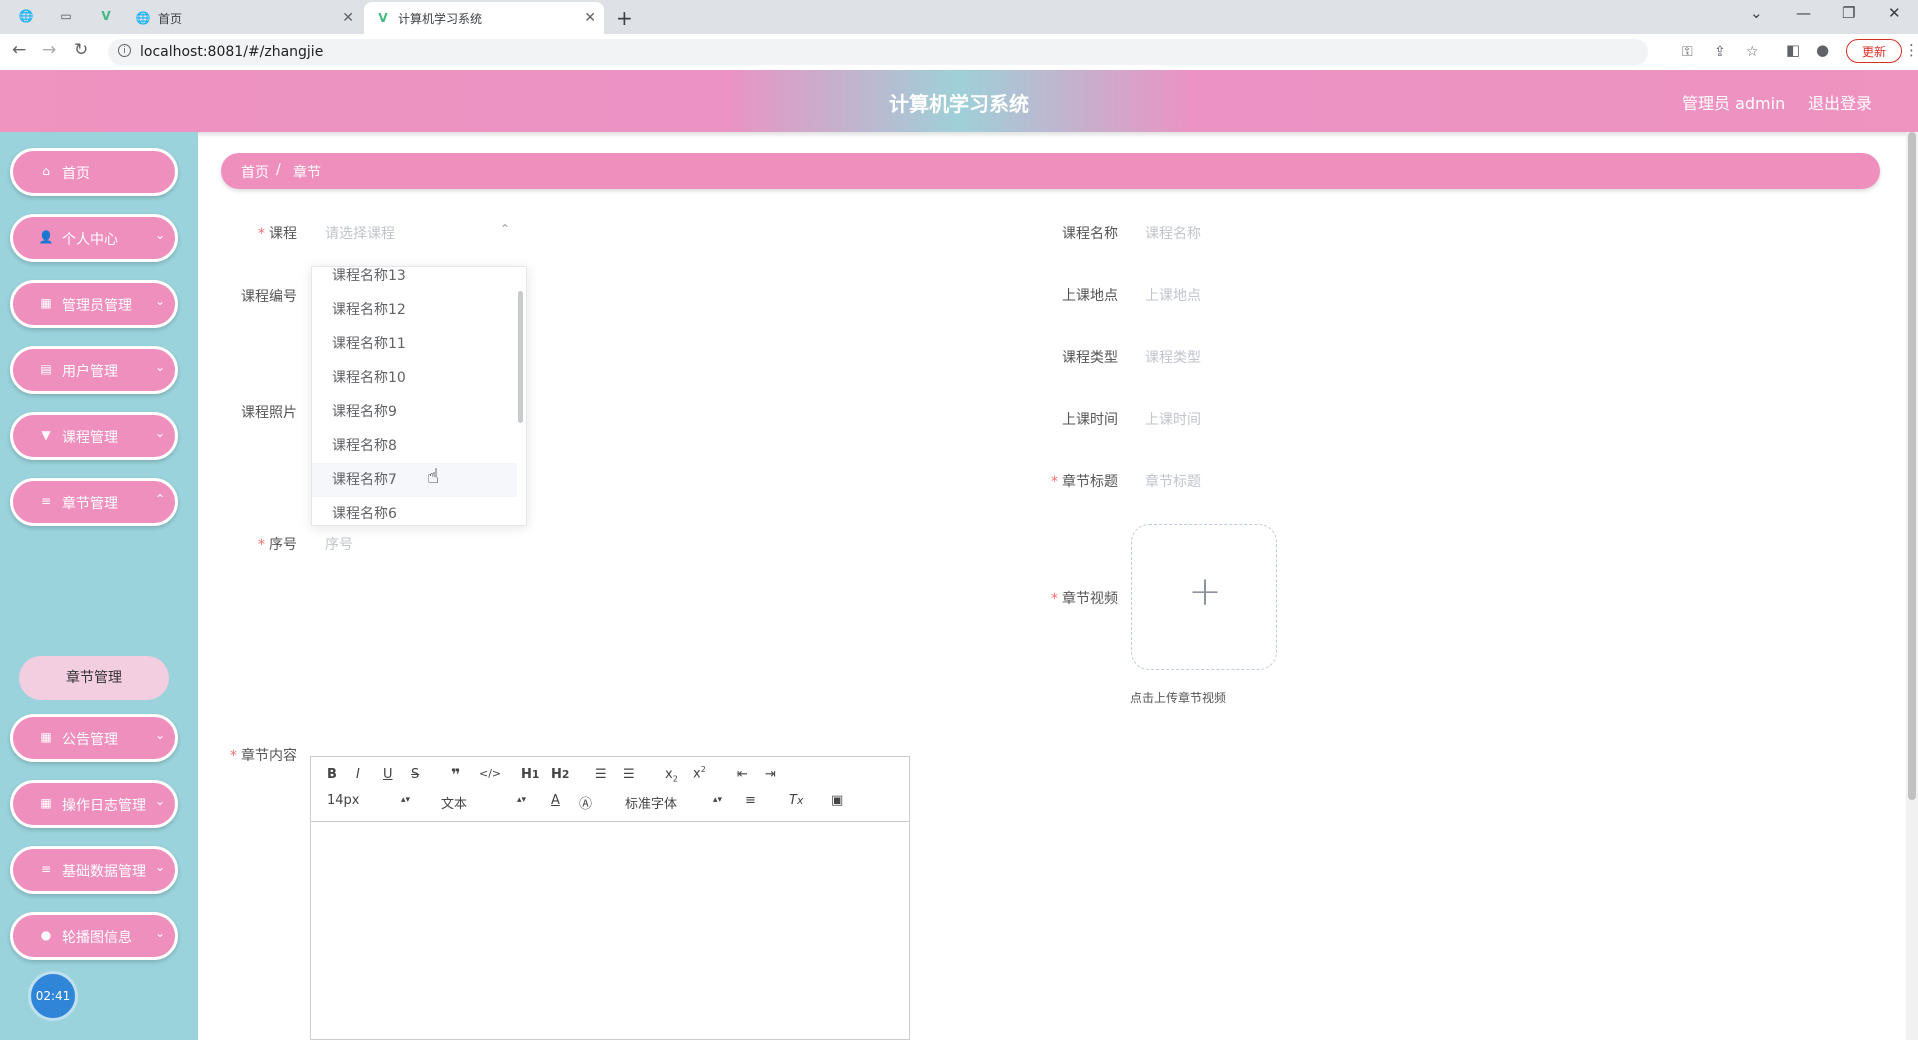 The image size is (1918, 1040). I want to click on clear-format-icon: Tx, so click(796, 800).